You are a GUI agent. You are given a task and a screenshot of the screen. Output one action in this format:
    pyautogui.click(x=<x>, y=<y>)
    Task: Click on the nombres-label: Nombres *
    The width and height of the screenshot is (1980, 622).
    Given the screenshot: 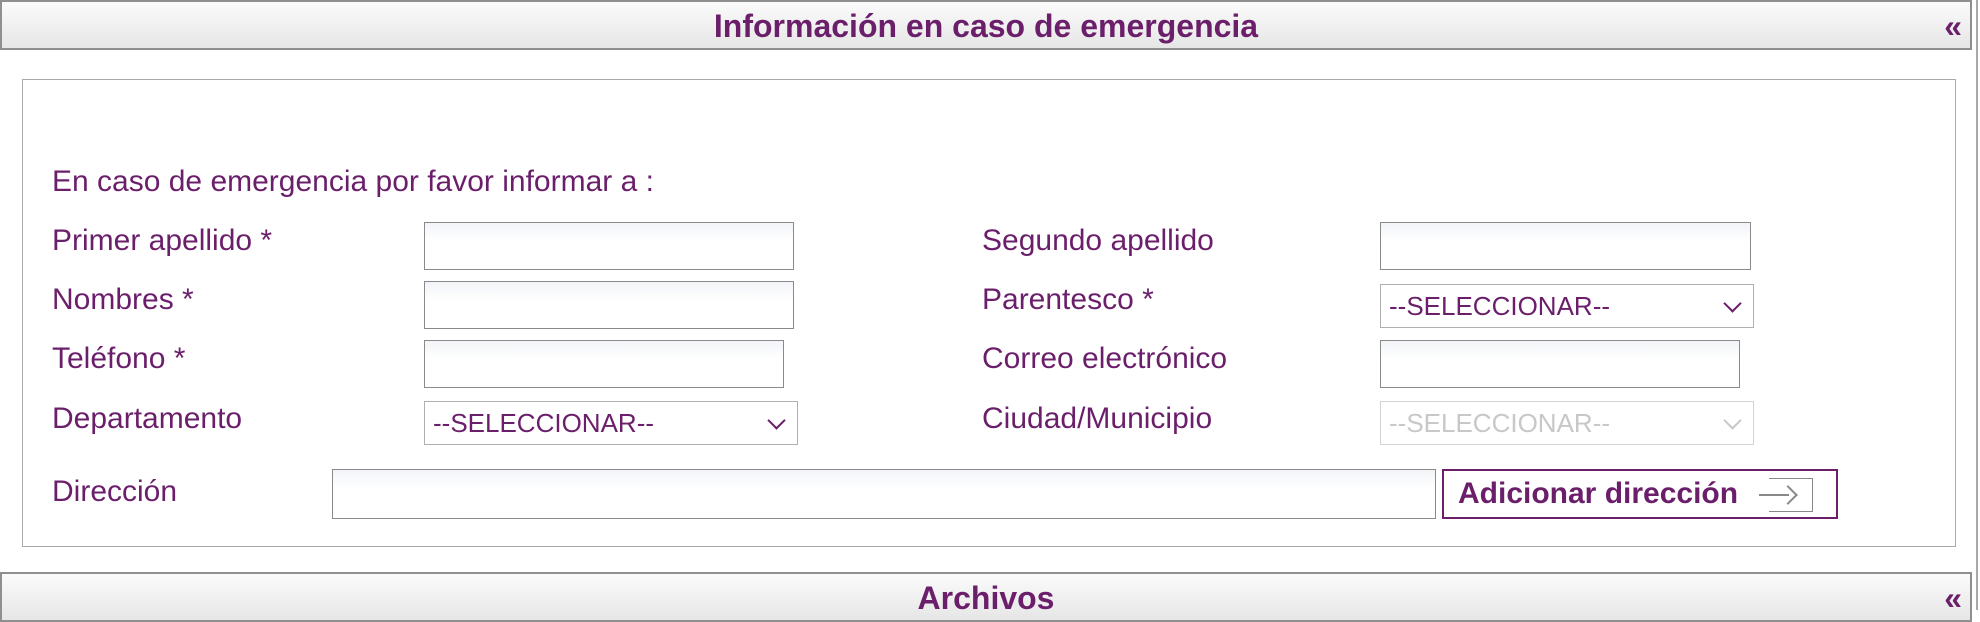 What is the action you would take?
    pyautogui.click(x=123, y=299)
    